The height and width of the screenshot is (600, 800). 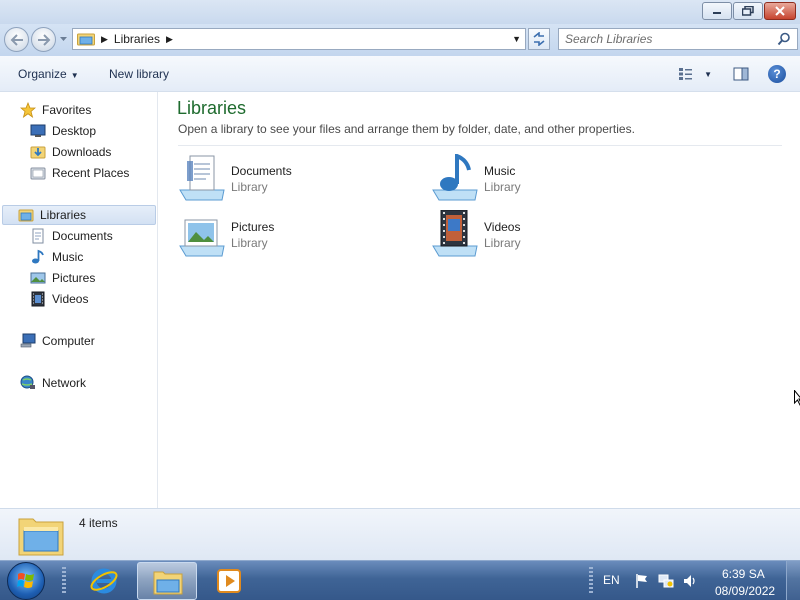 What do you see at coordinates (666, 581) in the screenshot?
I see `network-status-icon` at bounding box center [666, 581].